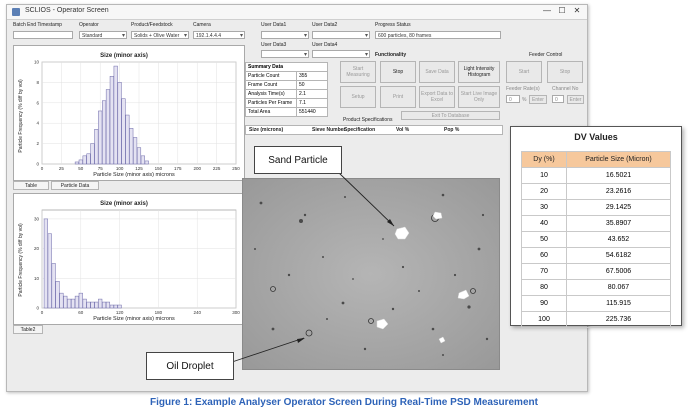 This screenshot has height=417, width=688. I want to click on table-row: 10 16.5021, so click(596, 175).